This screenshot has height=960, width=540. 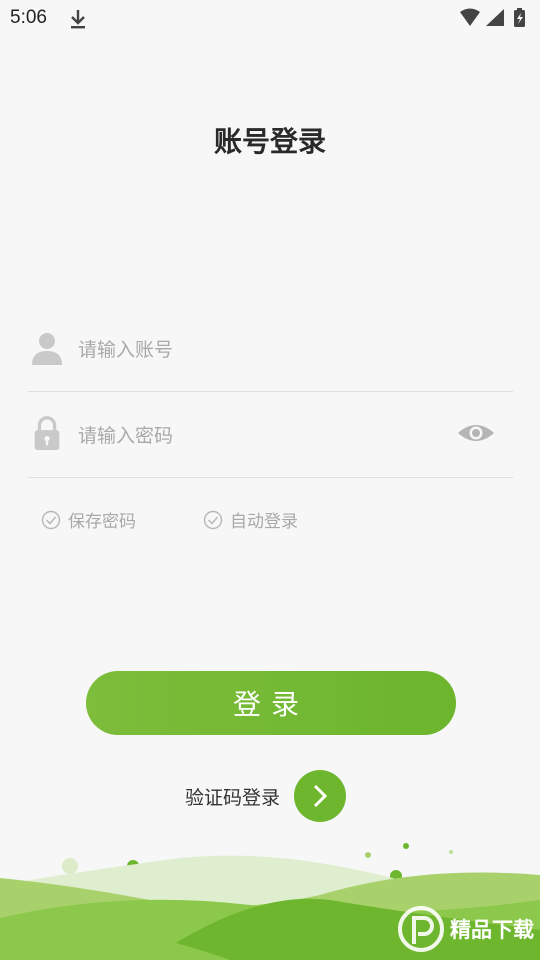 I want to click on code-login-arrow-button, so click(x=320, y=796).